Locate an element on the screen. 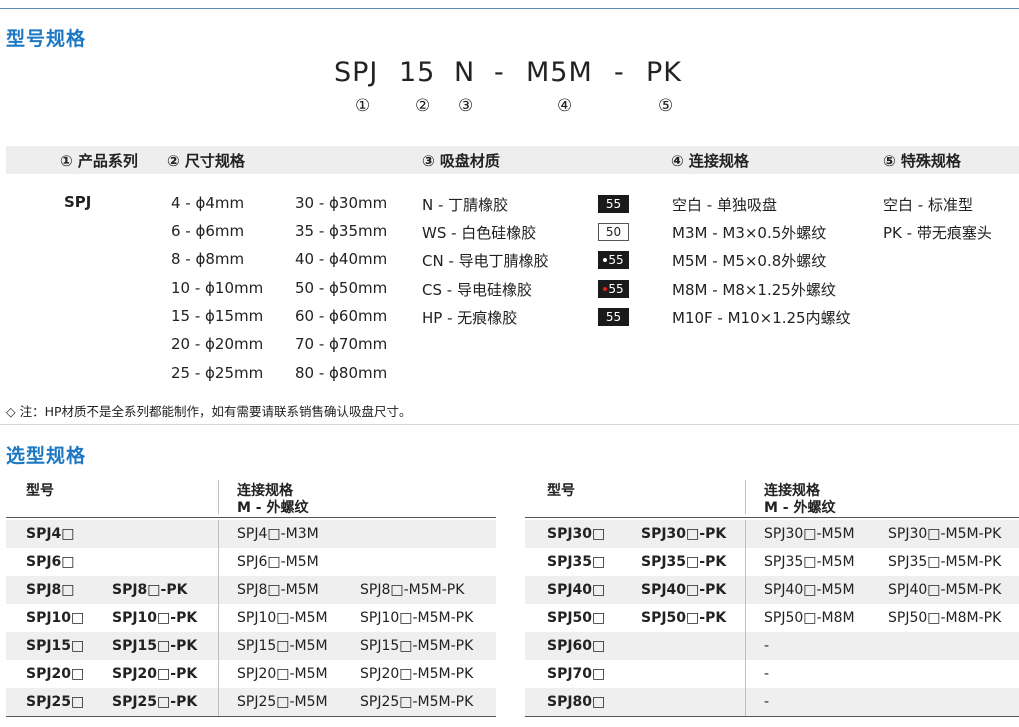  connection-item: M3M - M3×0.5外螺纹 is located at coordinates (749, 233).